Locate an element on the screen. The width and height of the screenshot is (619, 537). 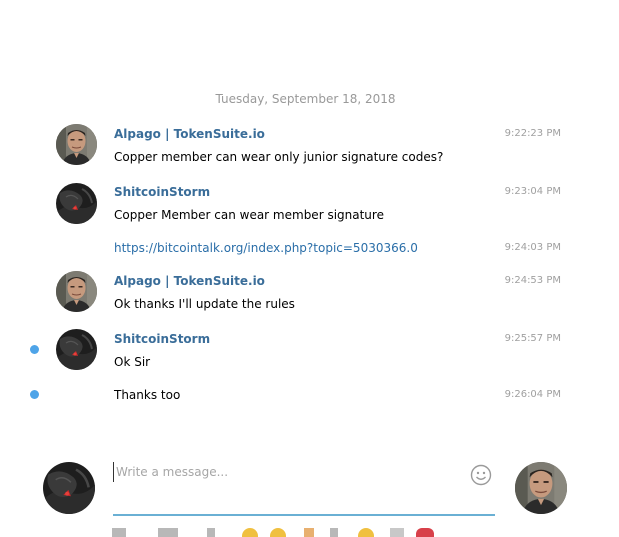
message-time: 9:22:23 PM is located at coordinates (532, 133).